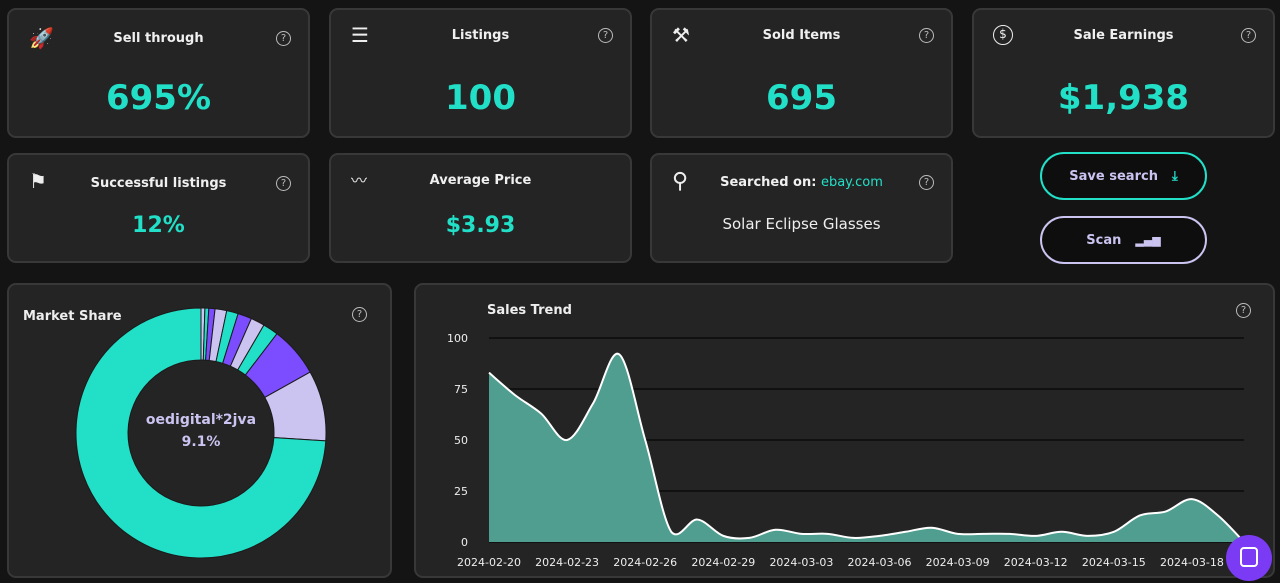  What do you see at coordinates (158, 98) in the screenshot?
I see `card-value: 695%` at bounding box center [158, 98].